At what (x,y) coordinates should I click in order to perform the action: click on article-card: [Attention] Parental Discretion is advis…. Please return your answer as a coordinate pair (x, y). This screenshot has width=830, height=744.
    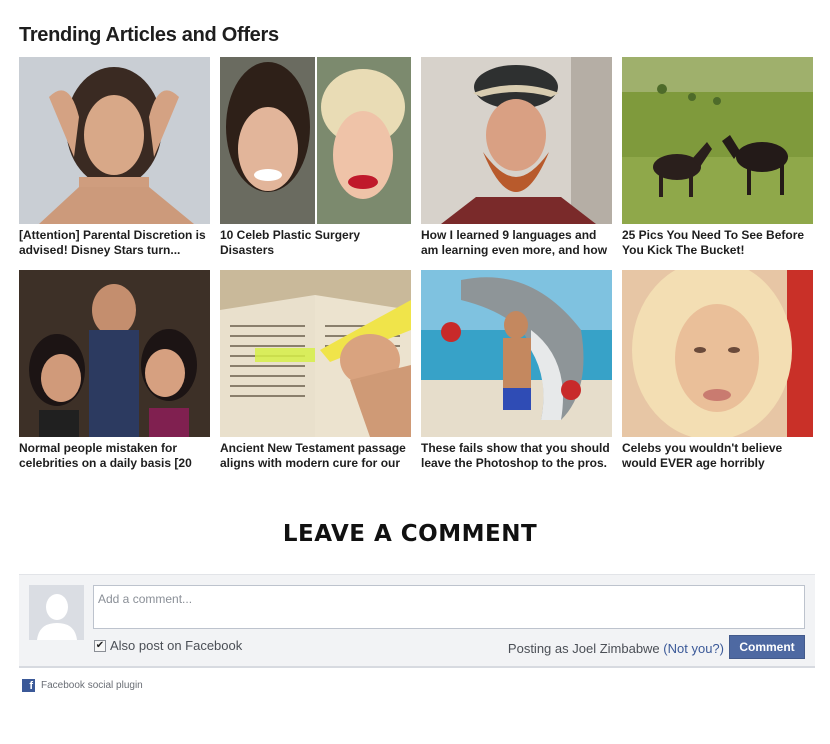
    Looking at the image, I should click on (114, 157).